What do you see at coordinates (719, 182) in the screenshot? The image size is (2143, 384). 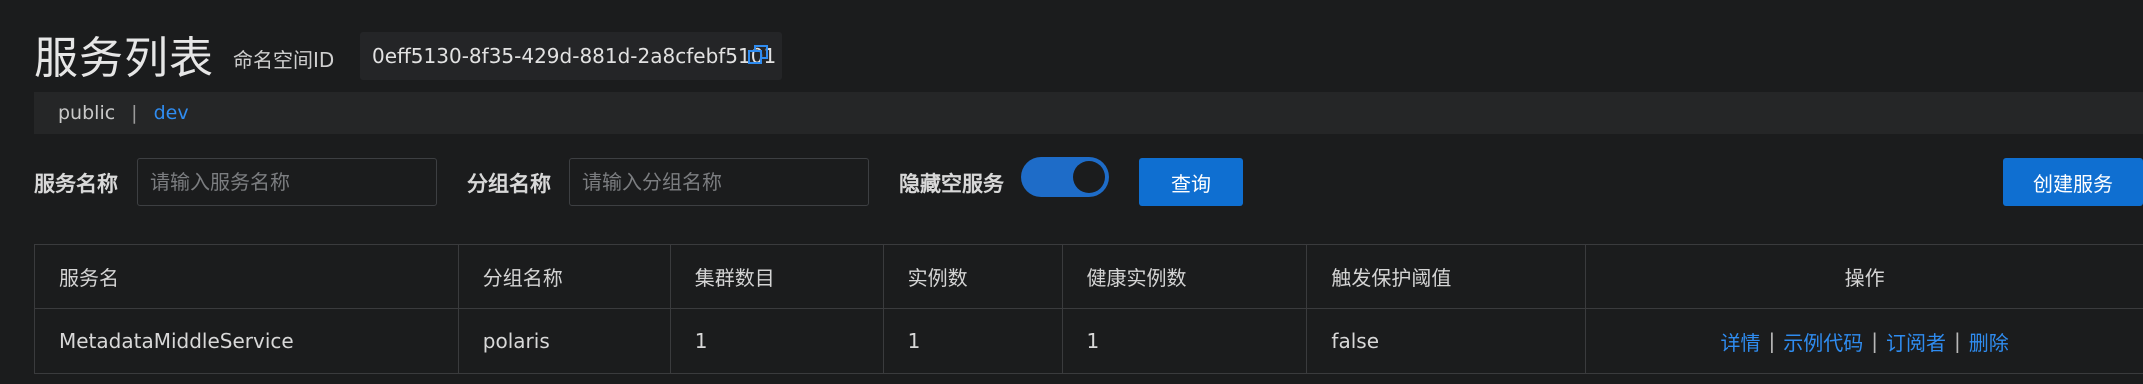 I see `group-name-input` at bounding box center [719, 182].